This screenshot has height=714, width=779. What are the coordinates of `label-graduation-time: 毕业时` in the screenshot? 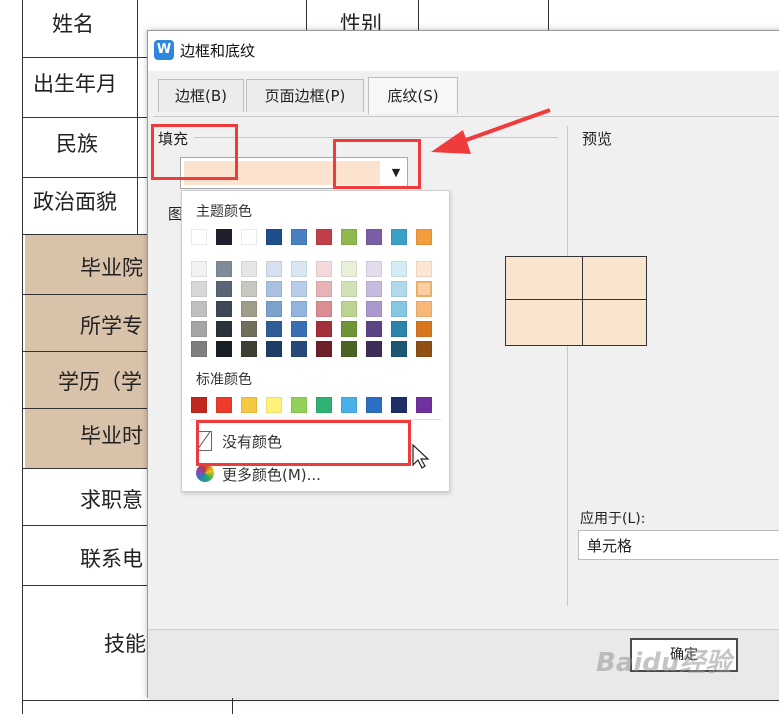 It's located at (111, 436).